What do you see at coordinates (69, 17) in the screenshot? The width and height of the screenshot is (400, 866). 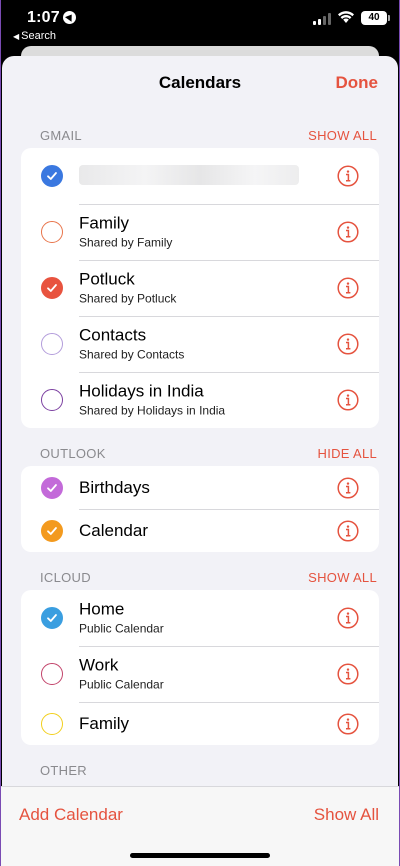 I see `location-icon` at bounding box center [69, 17].